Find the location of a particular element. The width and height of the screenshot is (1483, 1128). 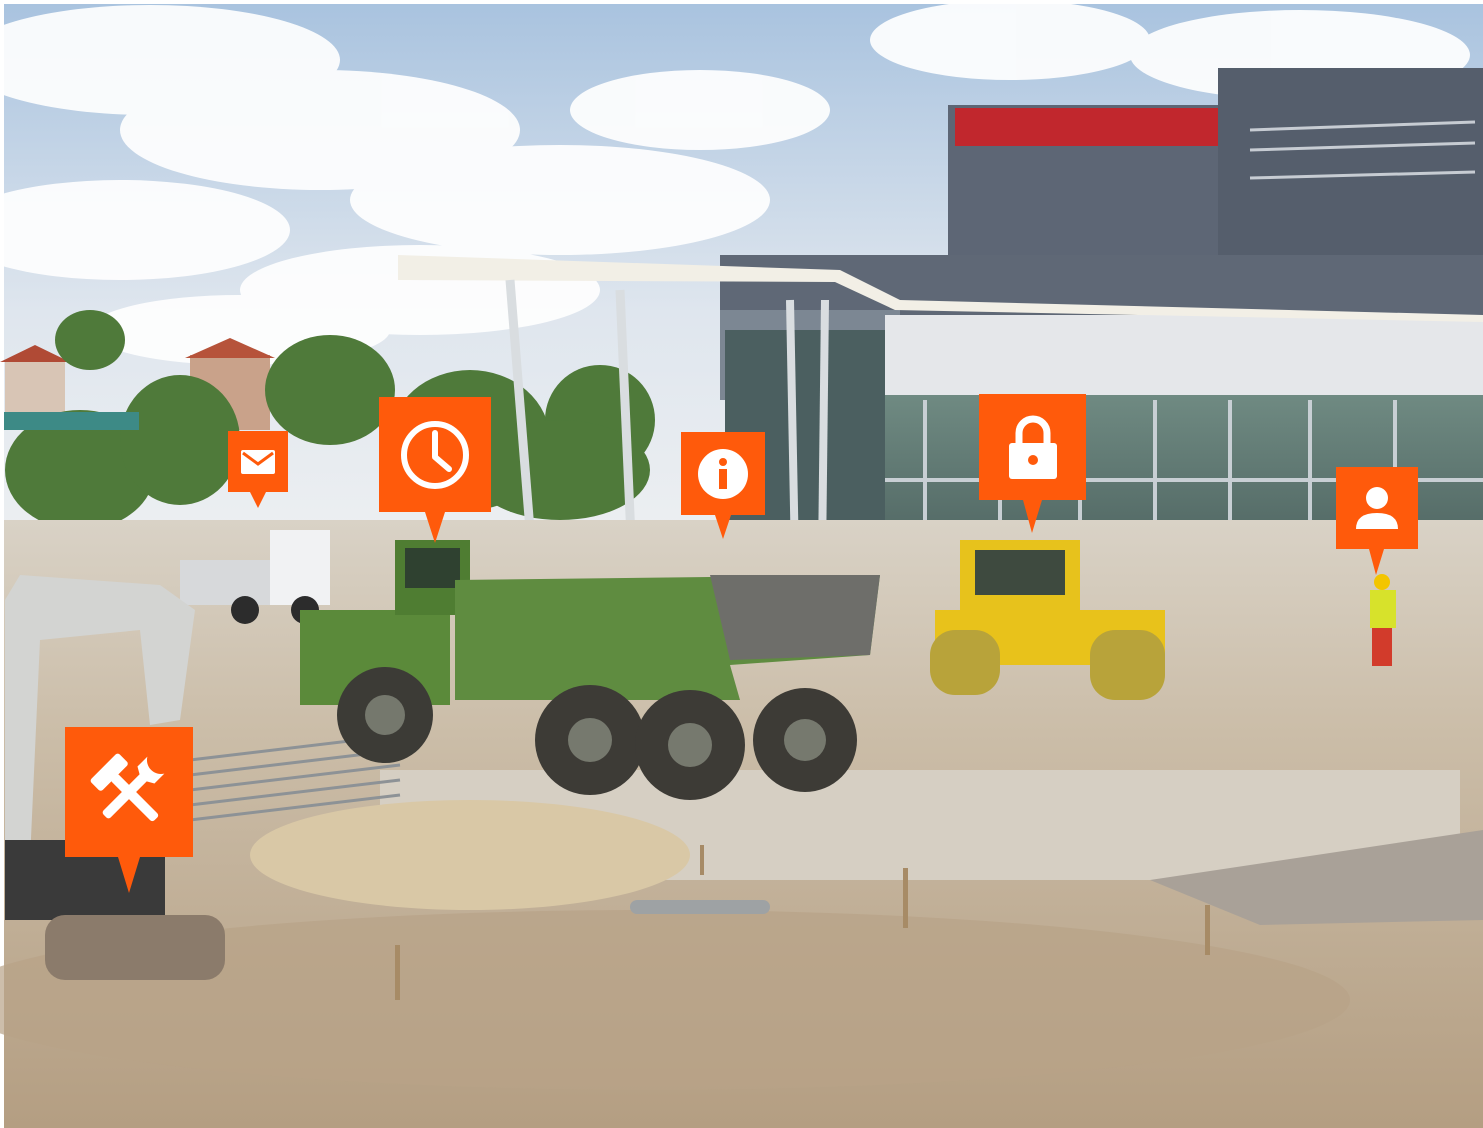

green-roof is located at coordinates (71, 421).